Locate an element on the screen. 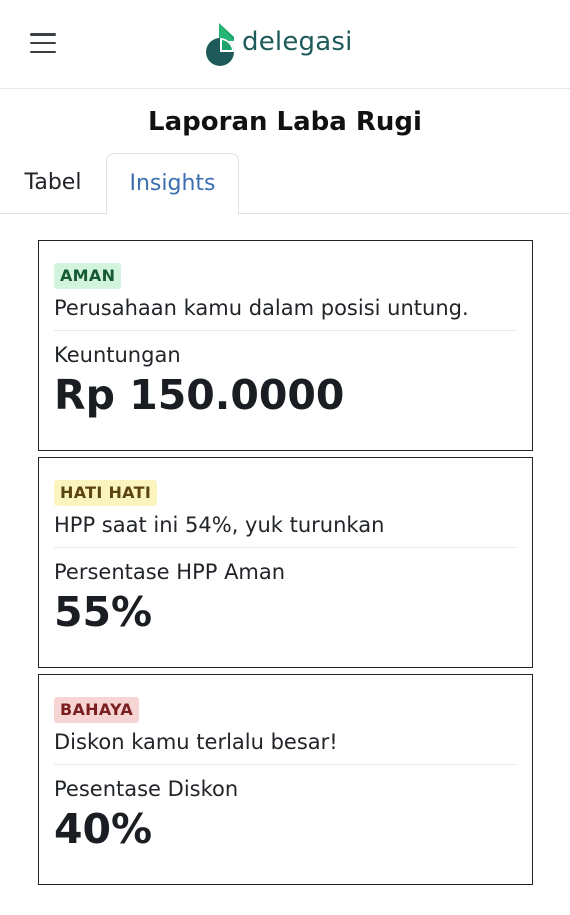 The width and height of the screenshot is (570, 915). insight-label: Keuntungan is located at coordinates (117, 355).